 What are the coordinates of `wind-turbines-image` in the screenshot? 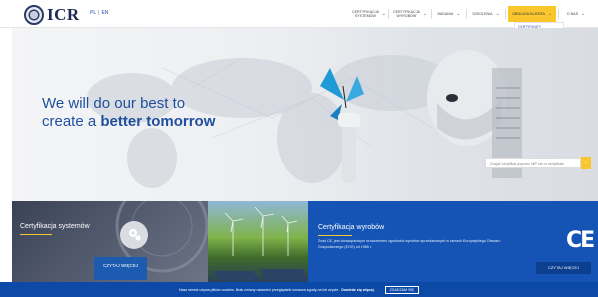 It's located at (260, 243).